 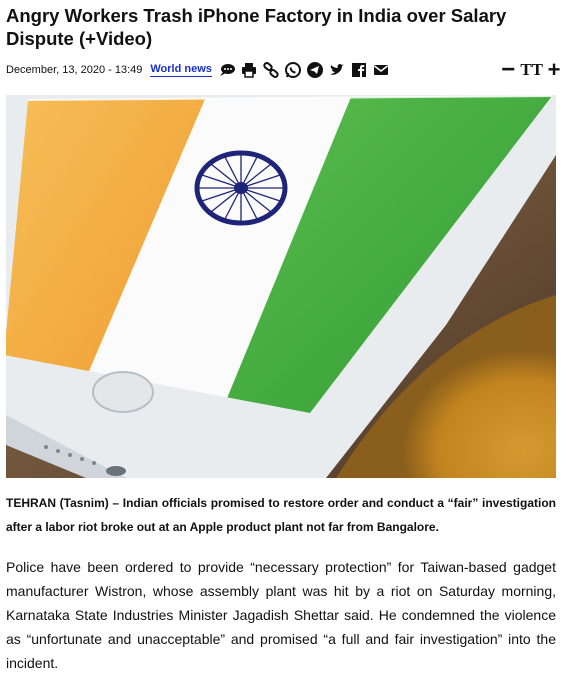 What do you see at coordinates (74, 70) in the screenshot?
I see `publish-date: December, 13, 2020 - 13:49` at bounding box center [74, 70].